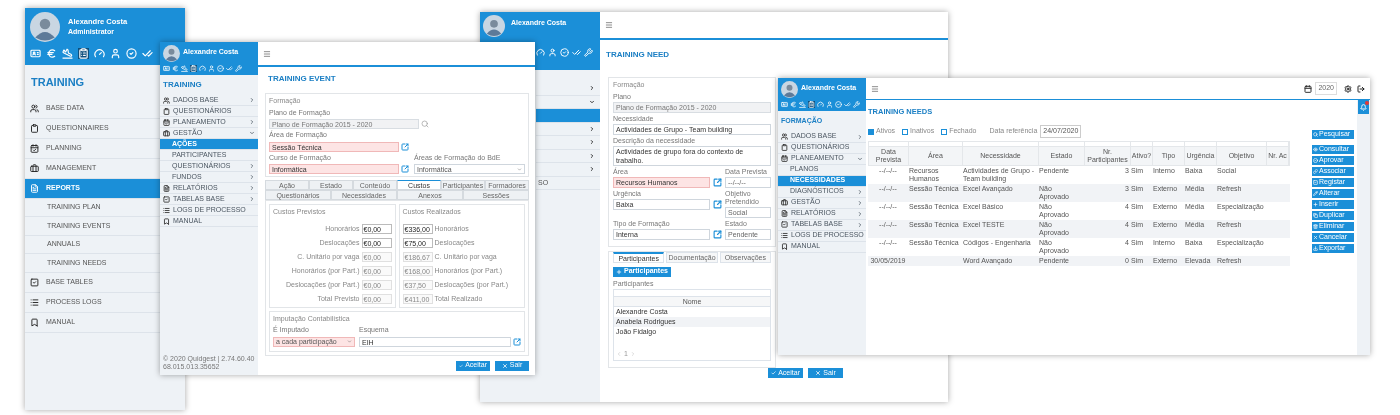  Describe the element at coordinates (1348, 88) in the screenshot. I see `settings-icon` at that location.